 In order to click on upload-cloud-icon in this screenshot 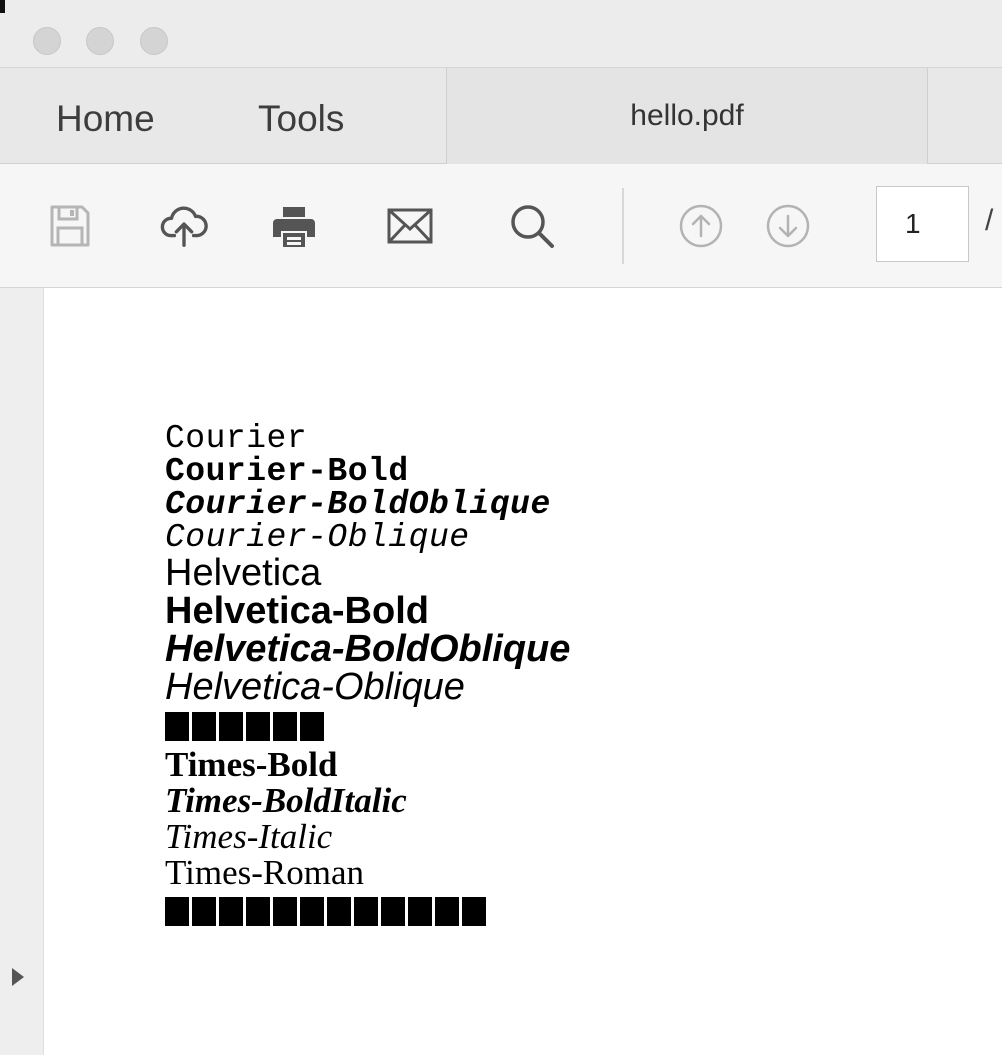, I will do `click(184, 226)`.